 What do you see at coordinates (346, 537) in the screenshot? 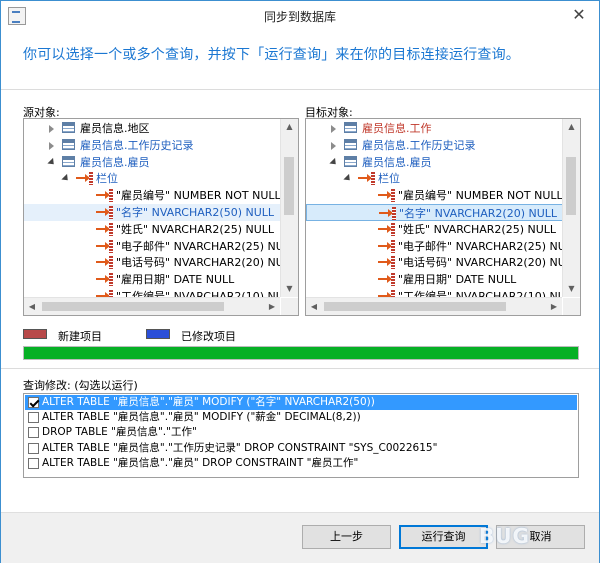
I see `back-button: 上一步` at bounding box center [346, 537].